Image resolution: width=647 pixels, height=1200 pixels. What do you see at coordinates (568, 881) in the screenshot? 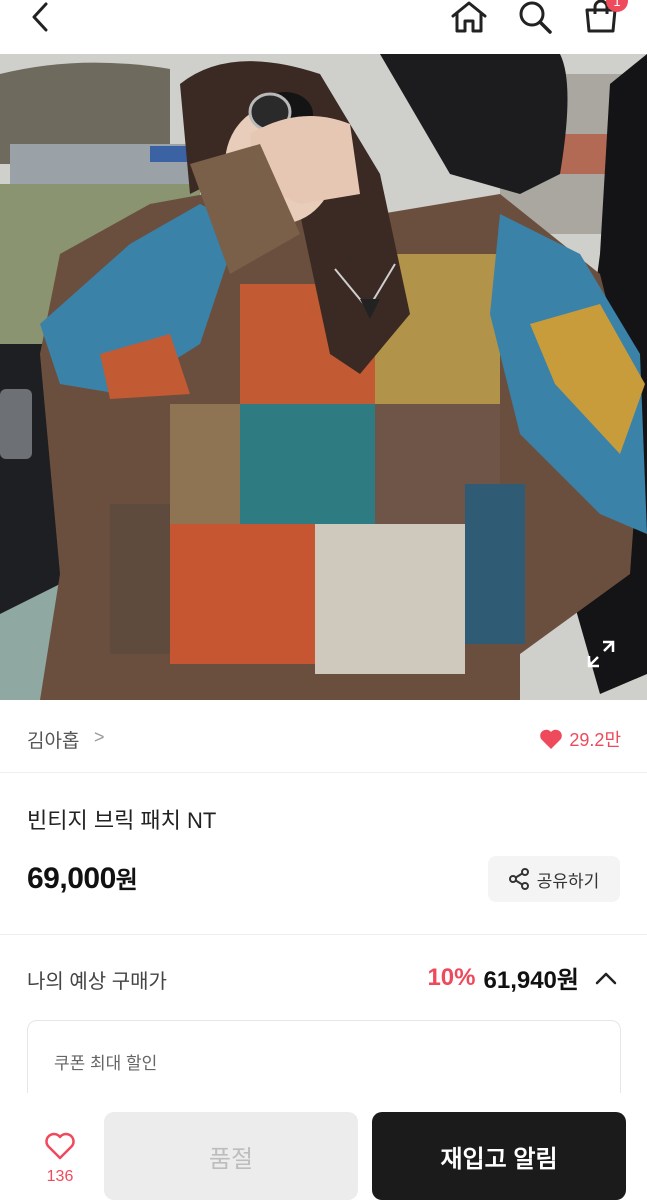
I see `share-label: 공유하기` at bounding box center [568, 881].